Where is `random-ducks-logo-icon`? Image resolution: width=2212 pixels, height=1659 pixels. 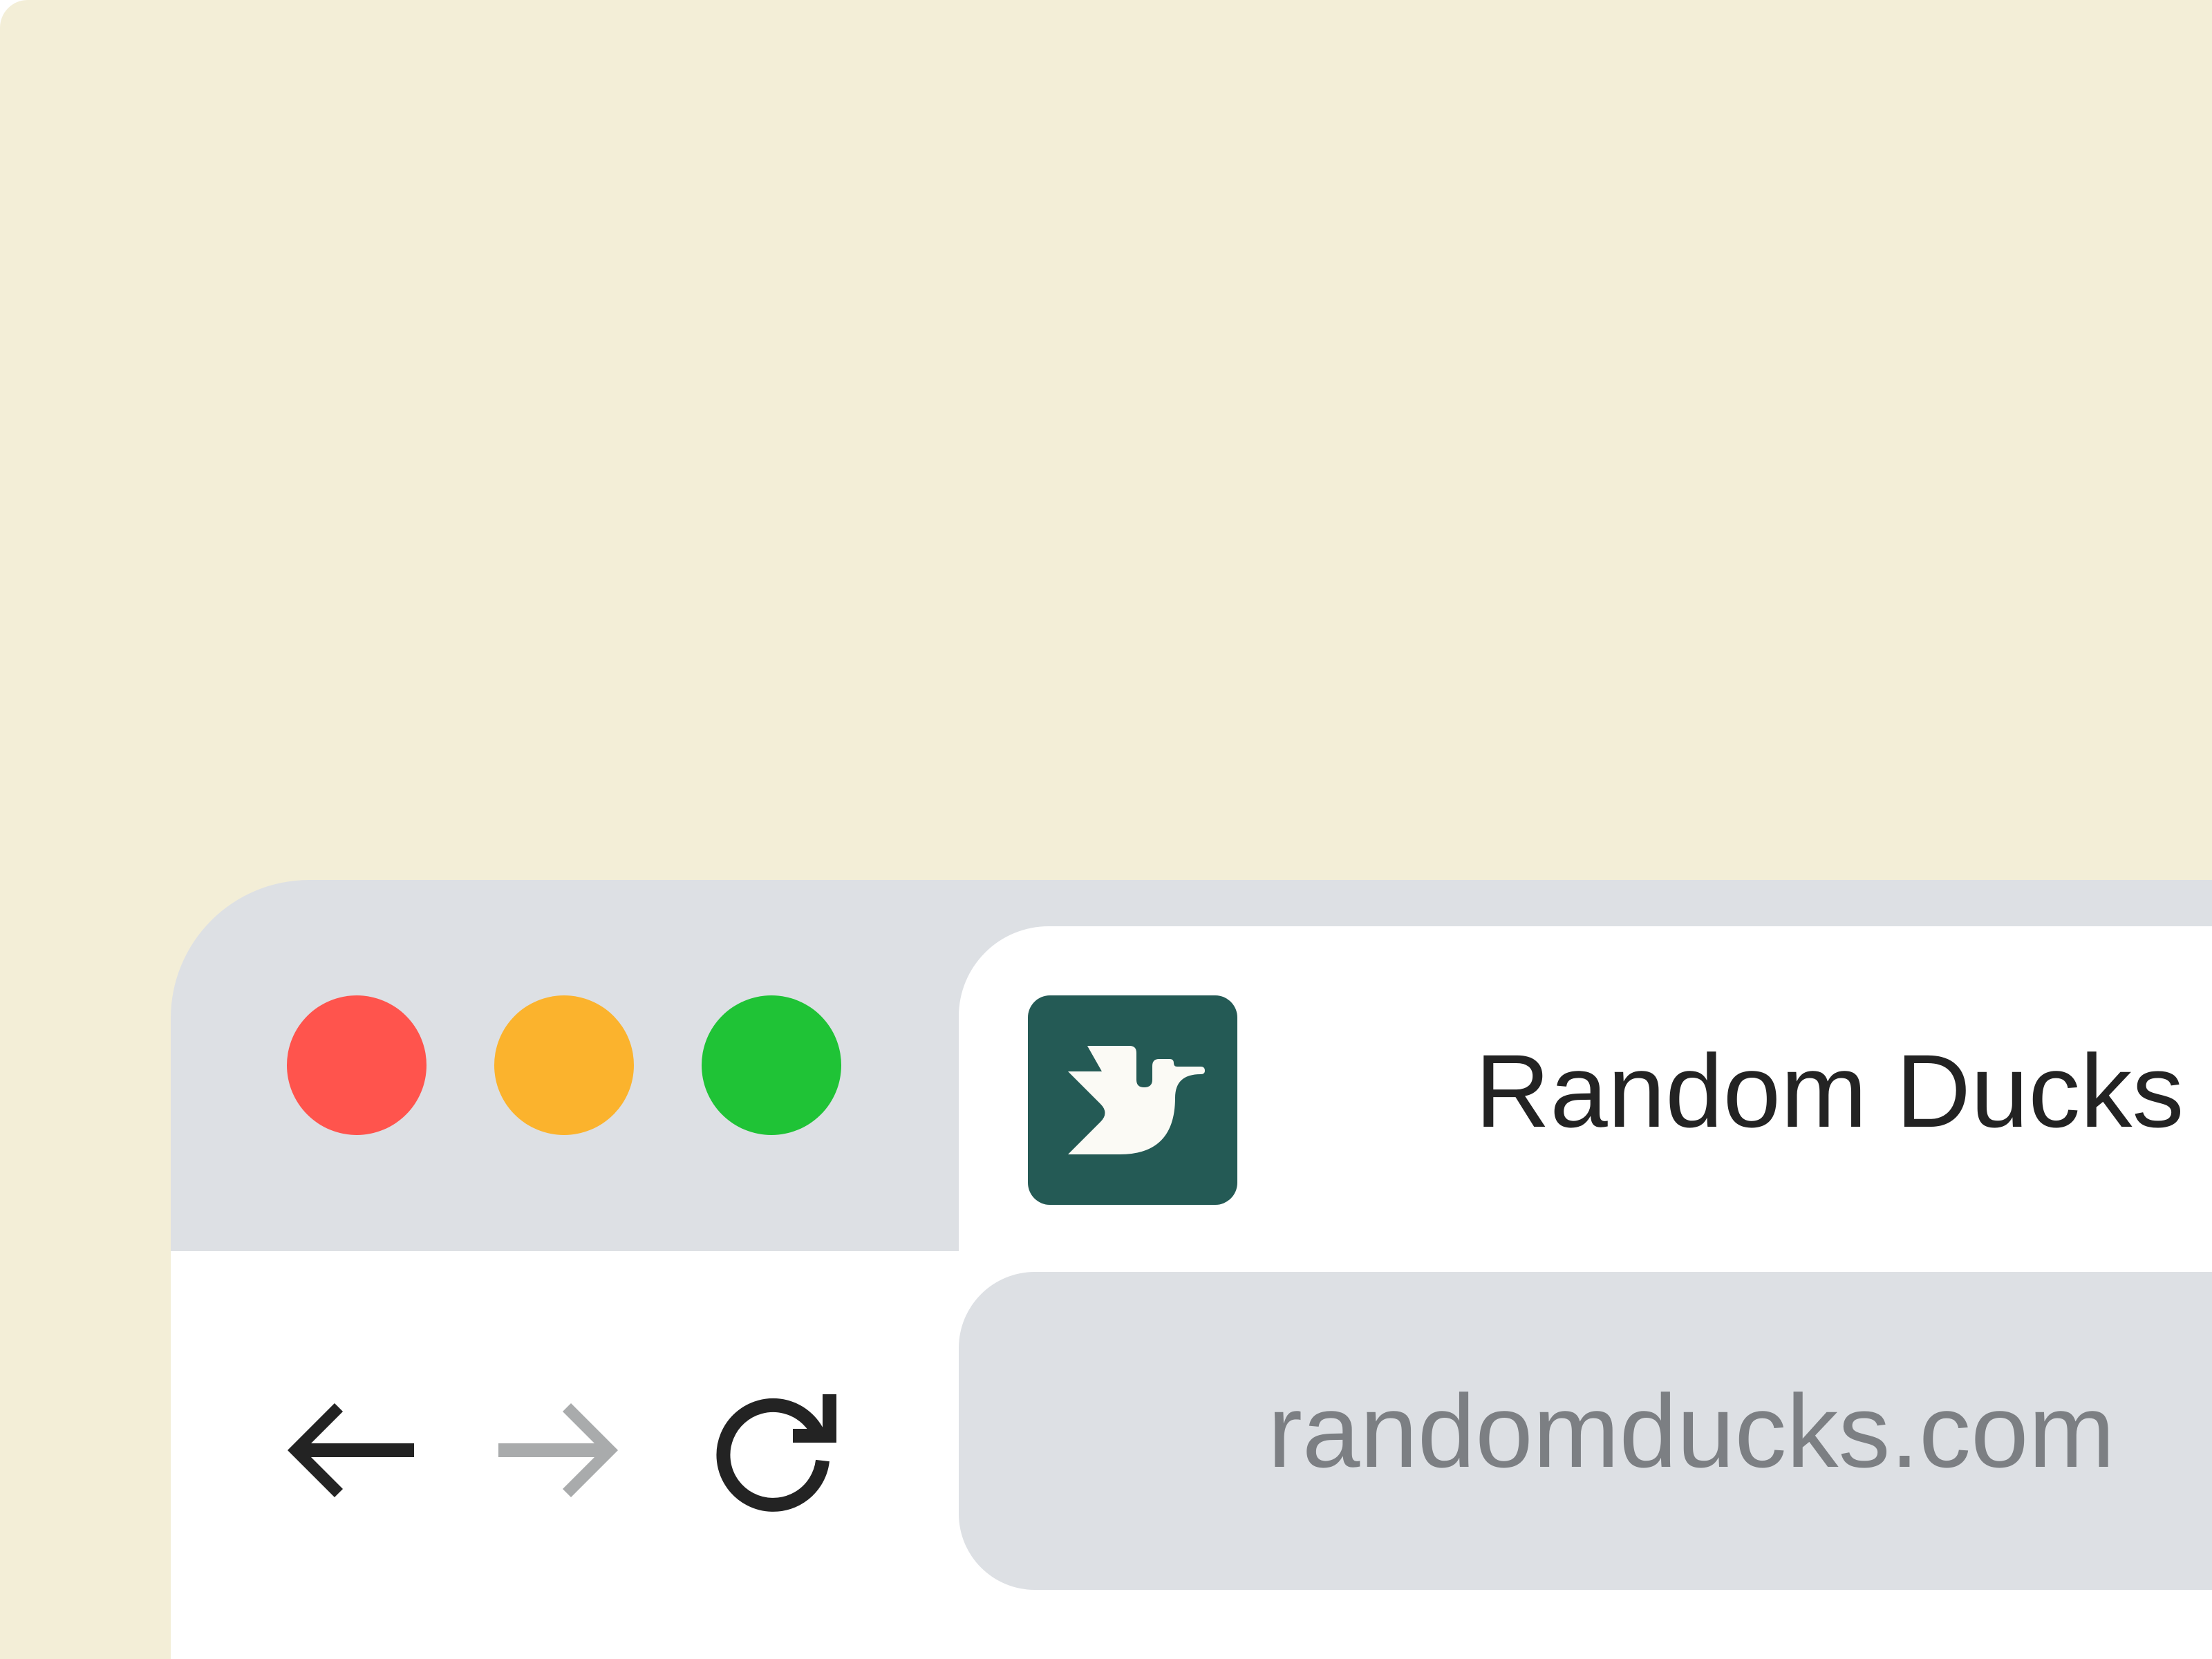 random-ducks-logo-icon is located at coordinates (1136, 1100).